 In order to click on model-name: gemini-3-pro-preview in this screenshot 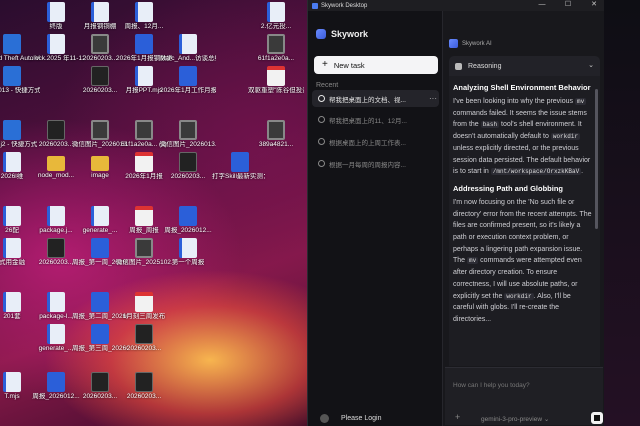, I will do `click(512, 419)`.